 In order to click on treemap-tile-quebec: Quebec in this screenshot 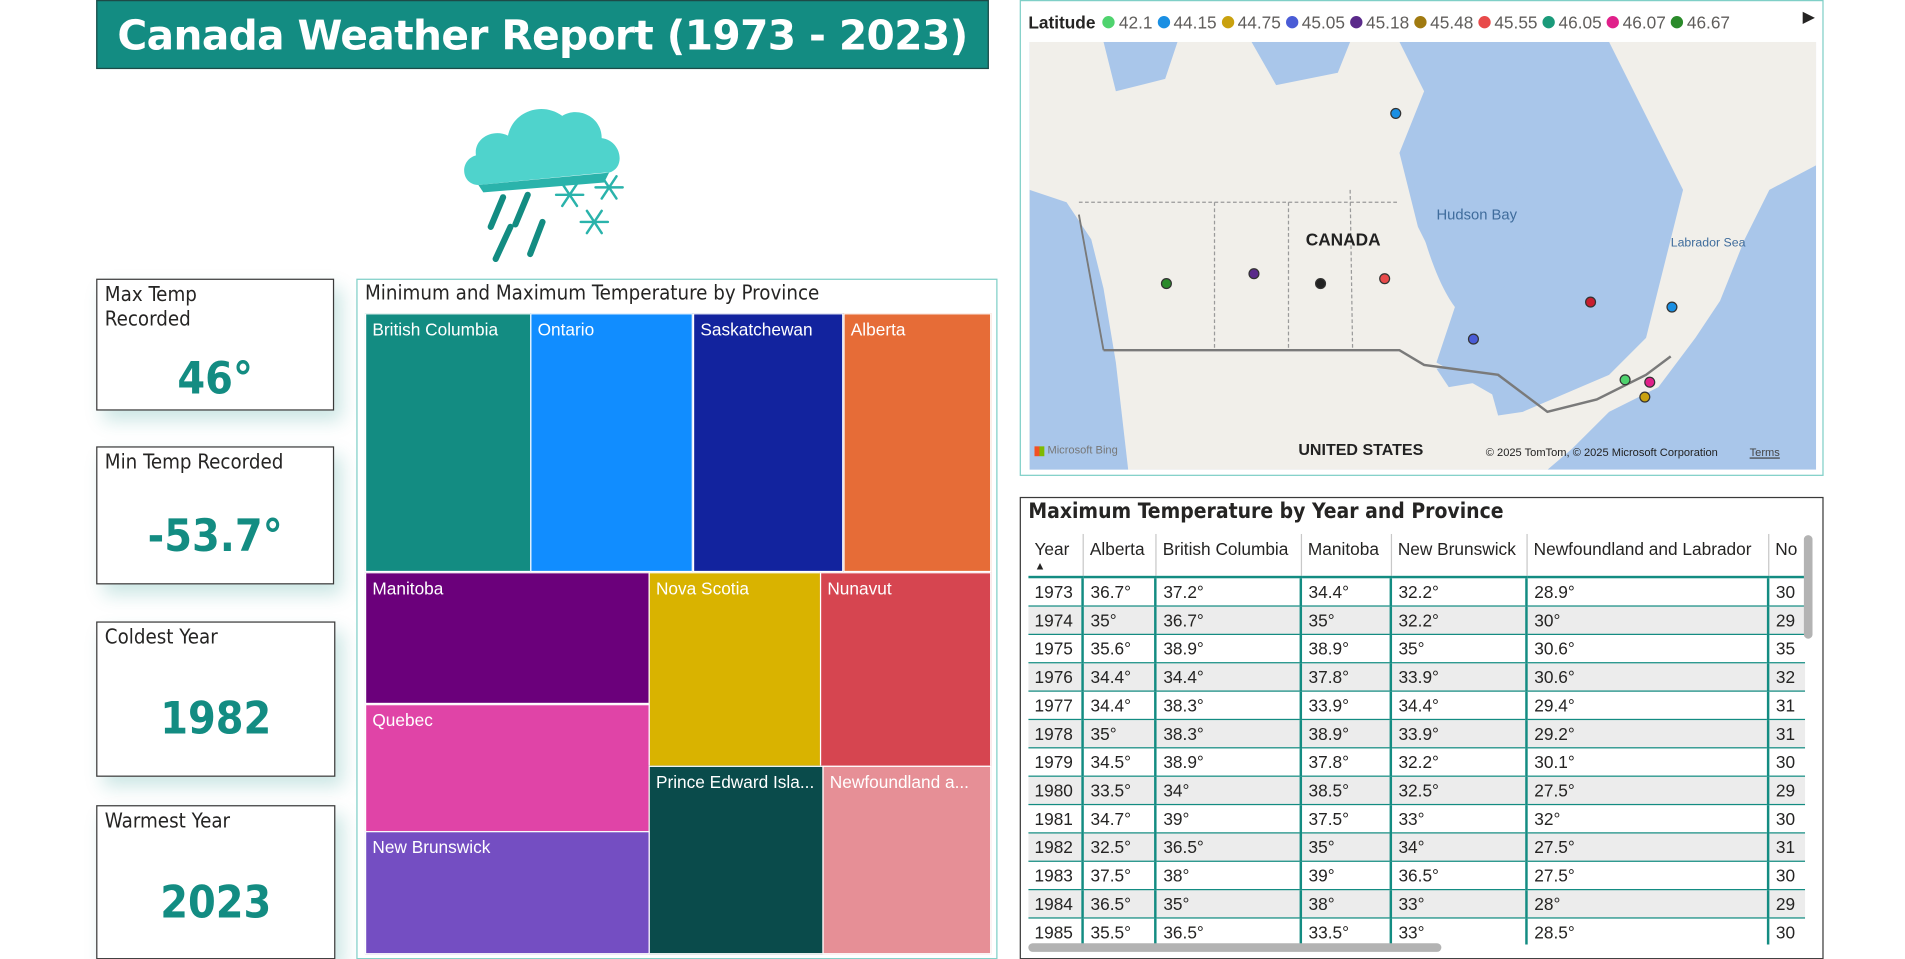, I will do `click(507, 768)`.